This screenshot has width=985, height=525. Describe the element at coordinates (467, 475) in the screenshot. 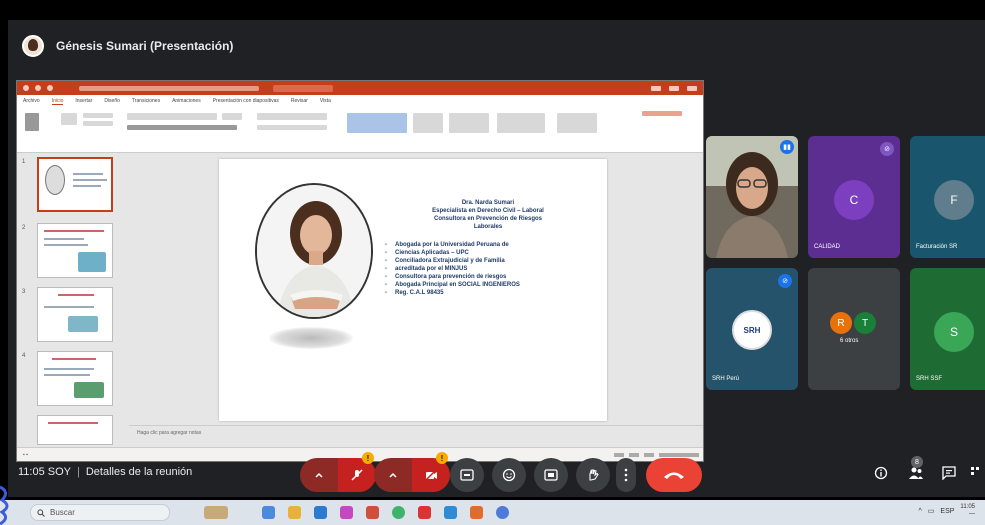

I see `captions-button` at that location.